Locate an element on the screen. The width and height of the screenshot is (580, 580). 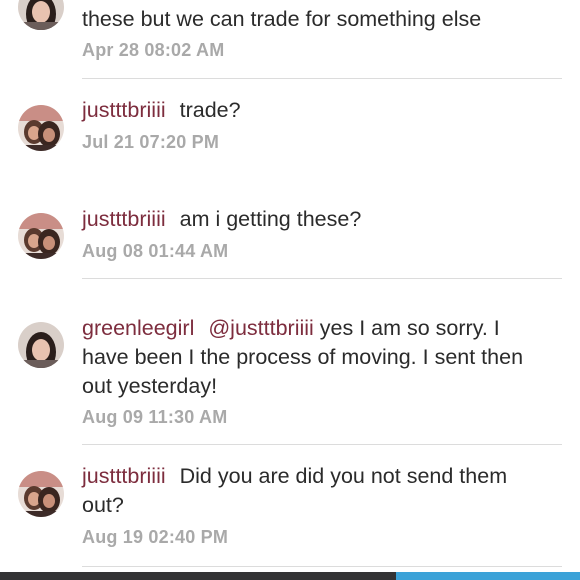
bottom-bar-accent is located at coordinates (488, 576).